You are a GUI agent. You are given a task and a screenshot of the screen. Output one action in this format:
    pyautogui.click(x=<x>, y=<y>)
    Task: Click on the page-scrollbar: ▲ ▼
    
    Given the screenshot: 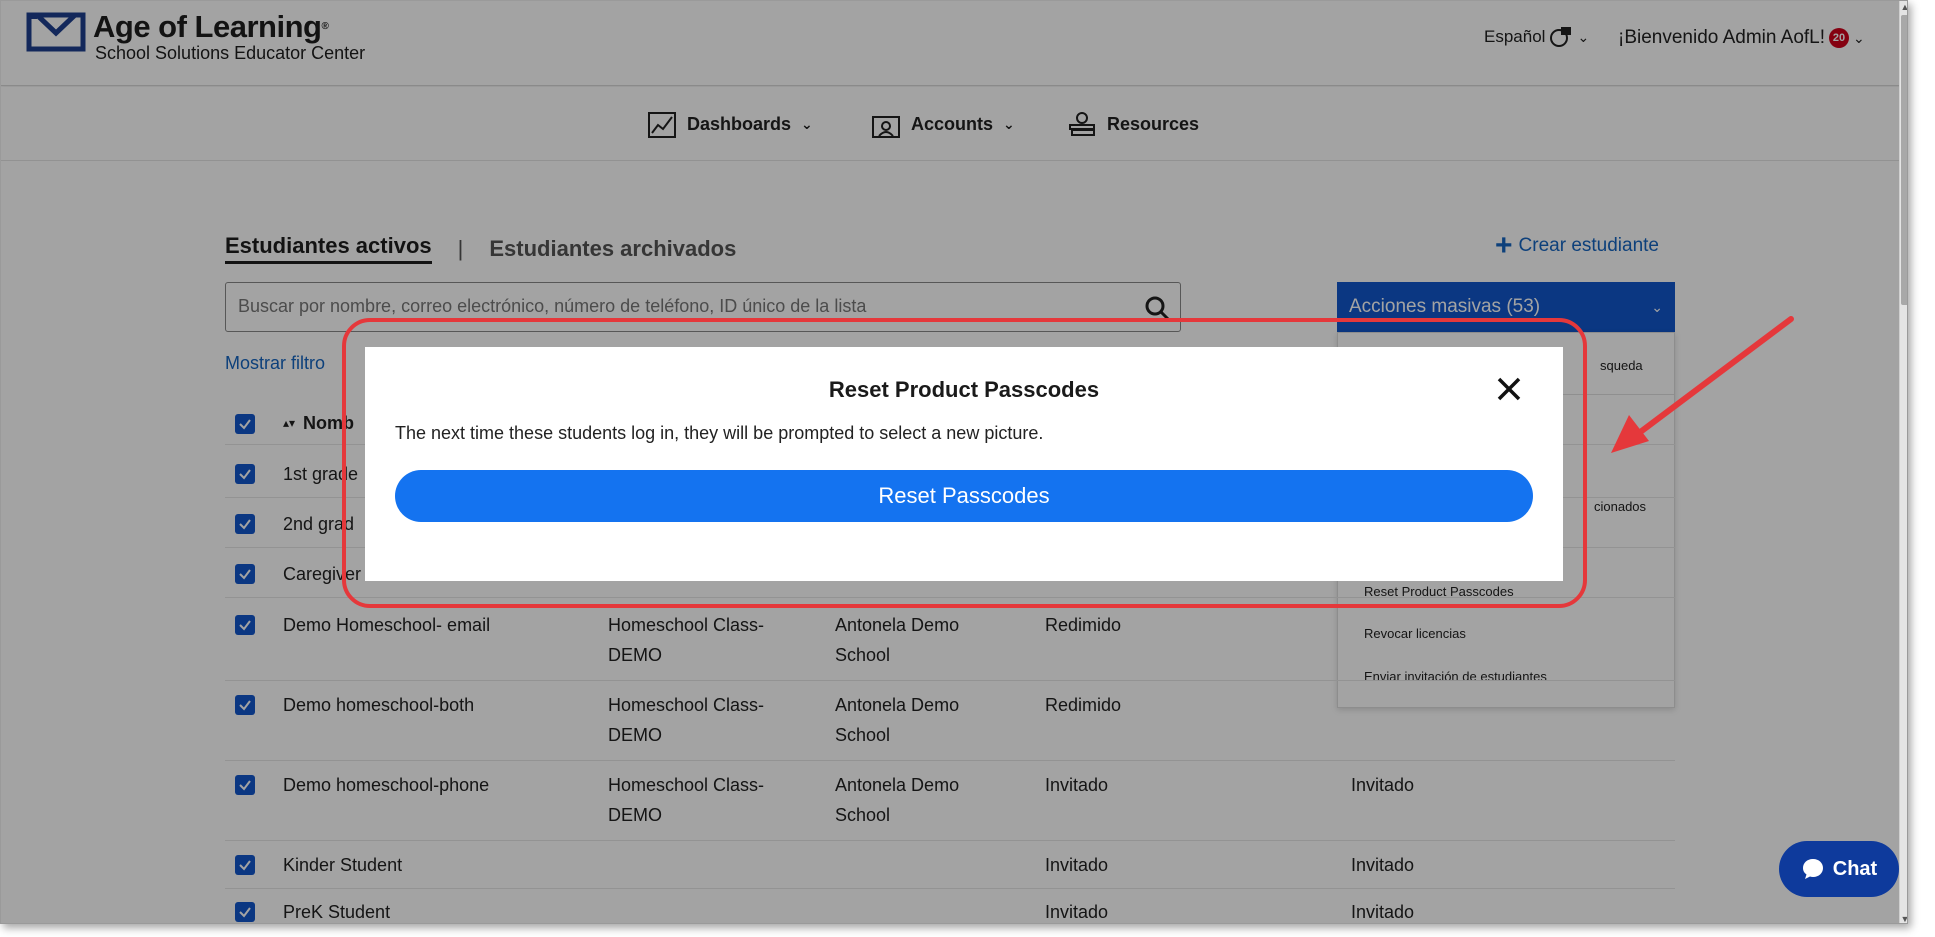 What is the action you would take?
    pyautogui.click(x=1903, y=462)
    